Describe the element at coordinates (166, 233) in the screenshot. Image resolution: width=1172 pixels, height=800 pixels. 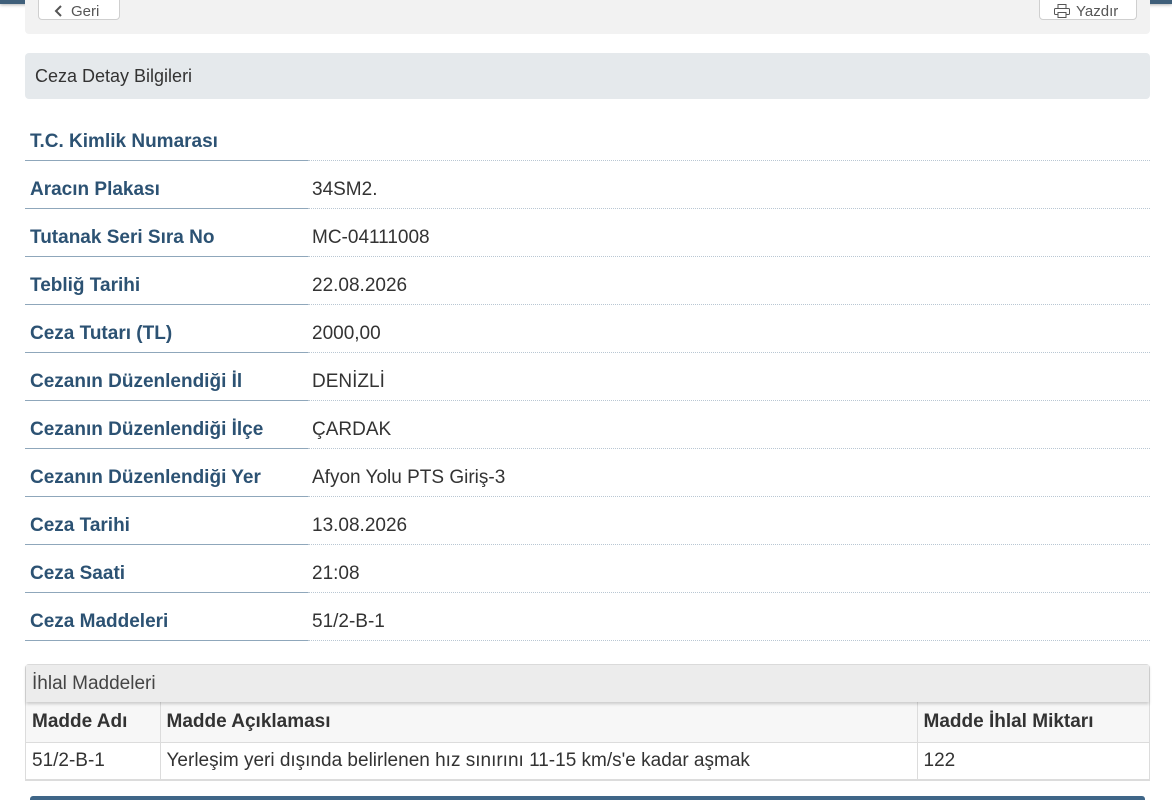
I see `detail-label: Tutanak Seri Sıra No` at that location.